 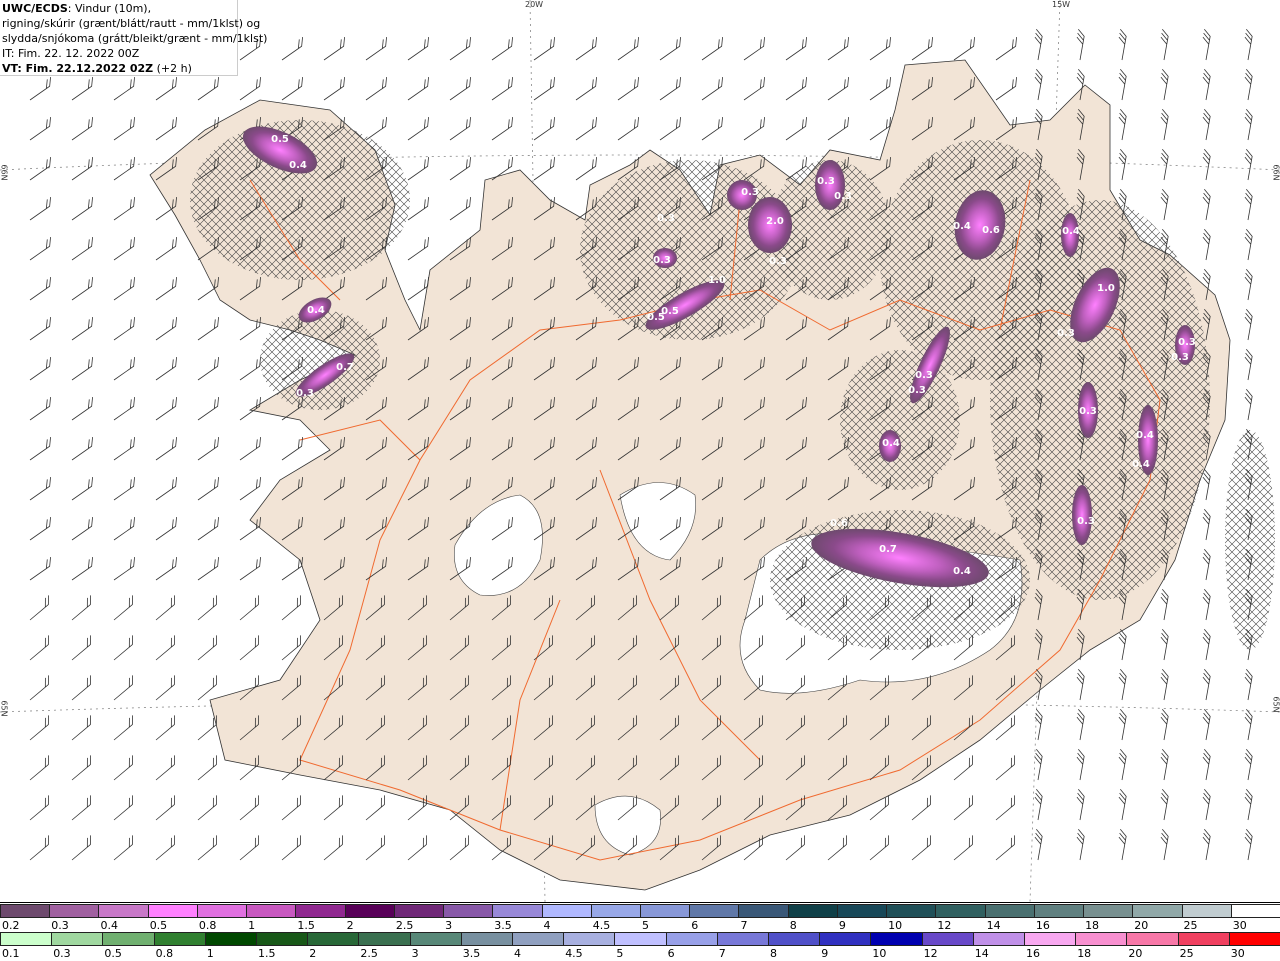 I want to click on legend-label: 2.5, so click(x=404, y=925).